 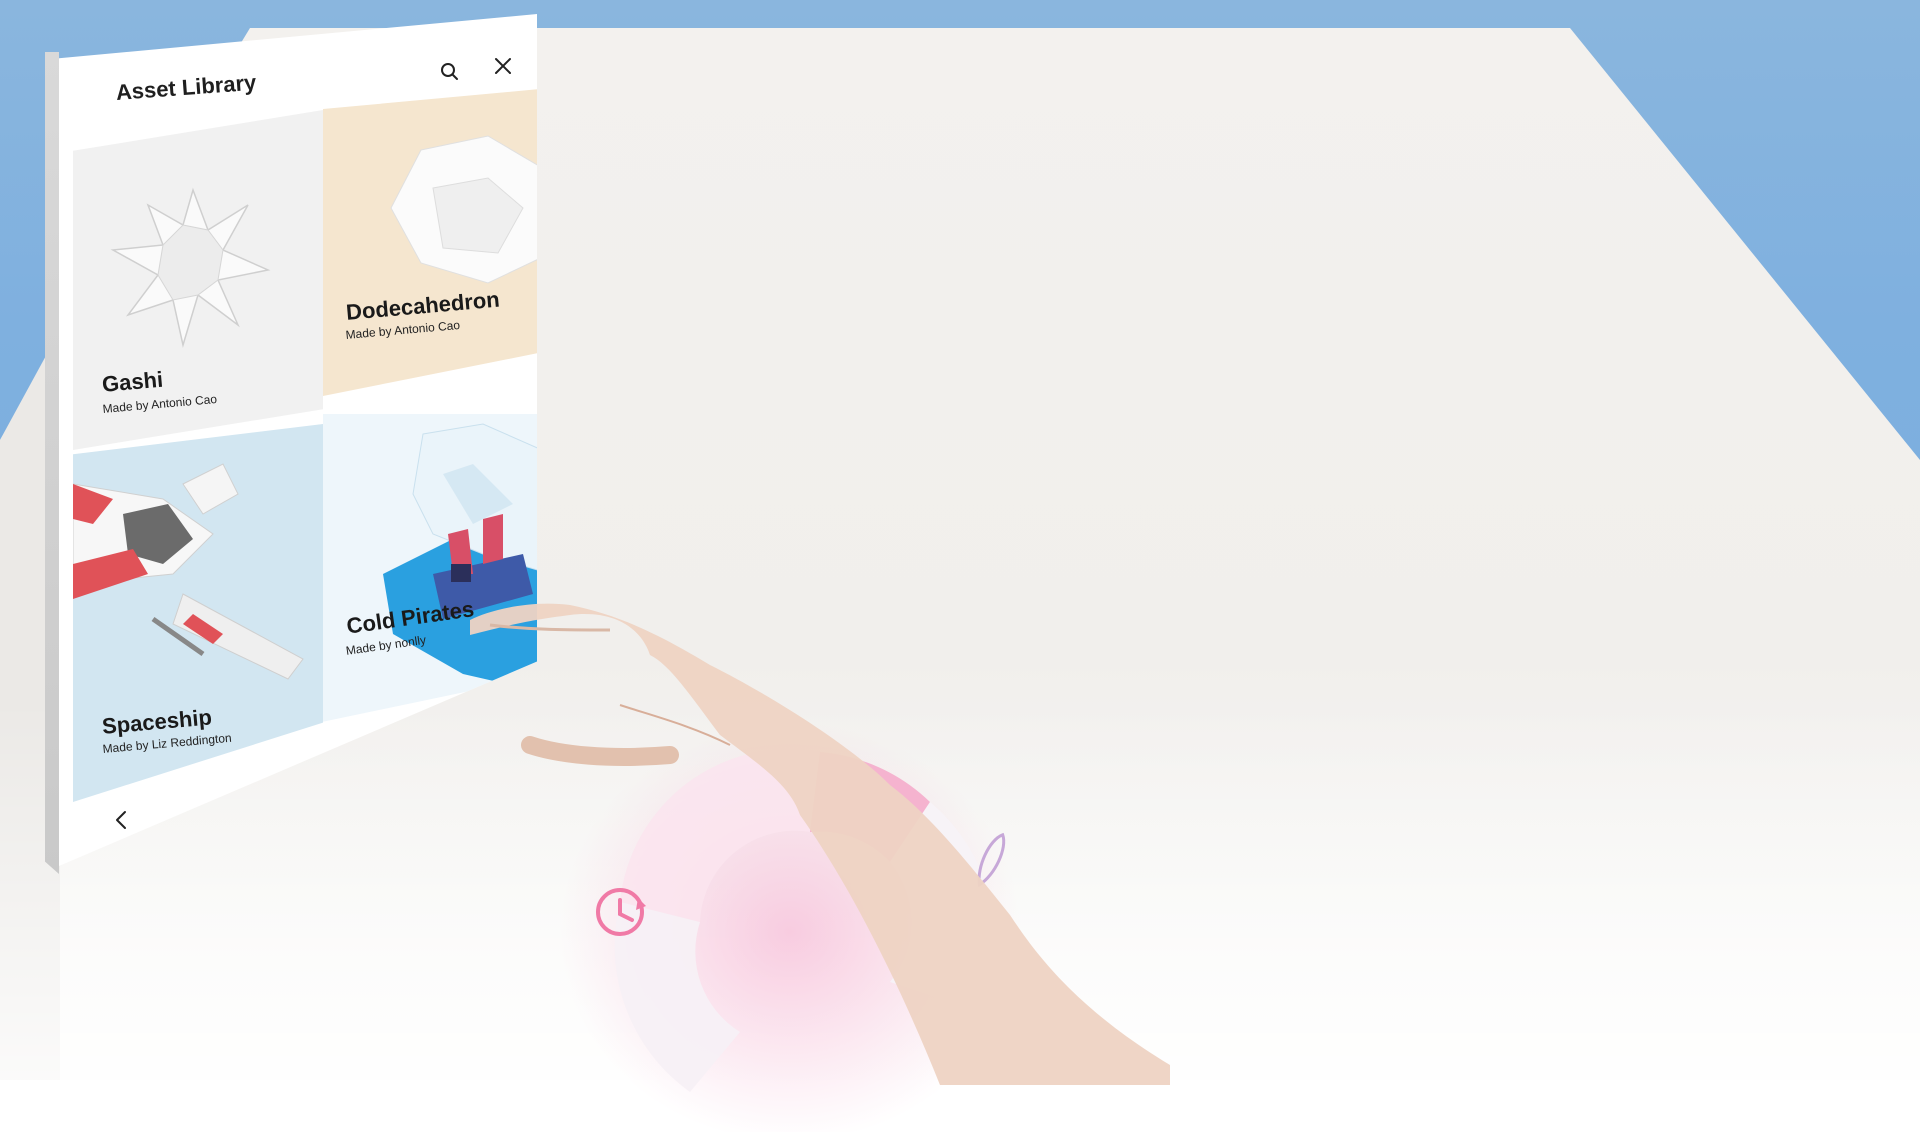 What do you see at coordinates (198, 613) in the screenshot?
I see `asset-tile-spaceship: Spaceship Made by Liz Reddington` at bounding box center [198, 613].